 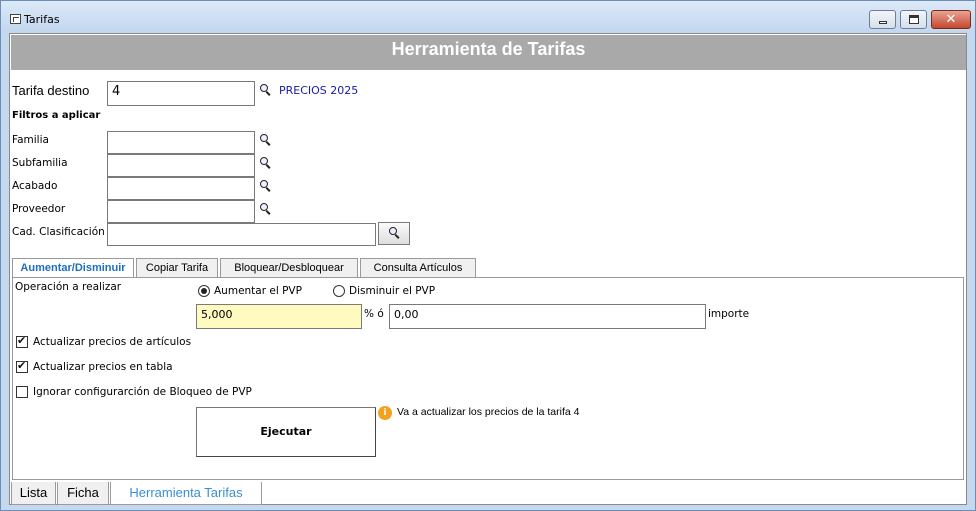 I want to click on percent-sign: % ó, so click(x=374, y=314).